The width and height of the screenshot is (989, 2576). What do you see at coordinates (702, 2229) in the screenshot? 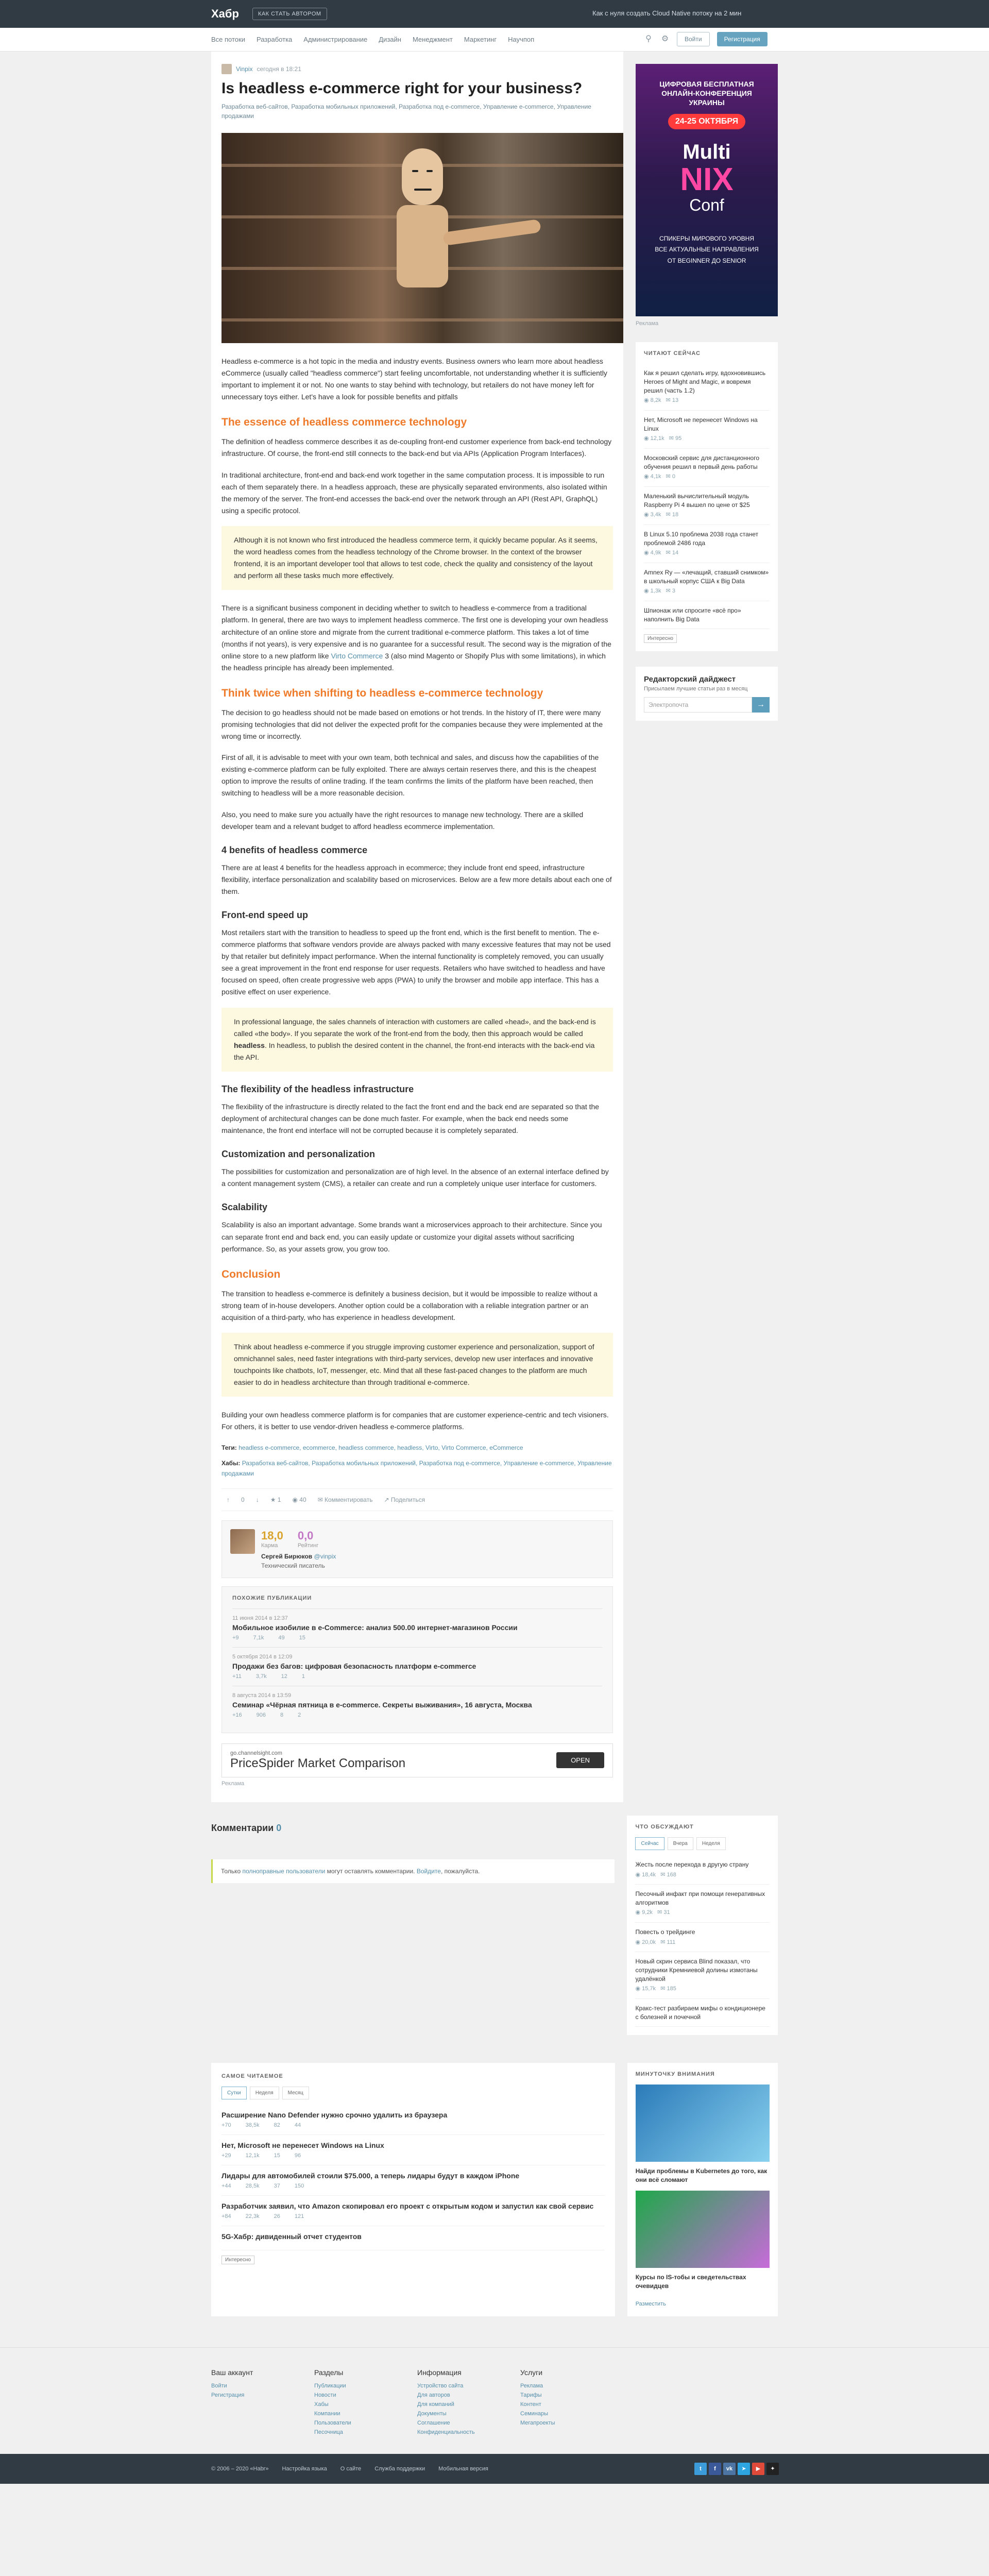
I see `course-promo-image` at bounding box center [702, 2229].